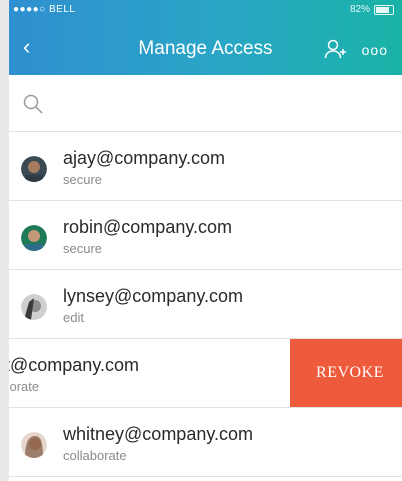 Image resolution: width=402 pixels, height=481 pixels. I want to click on user-role: edit, so click(73, 317).